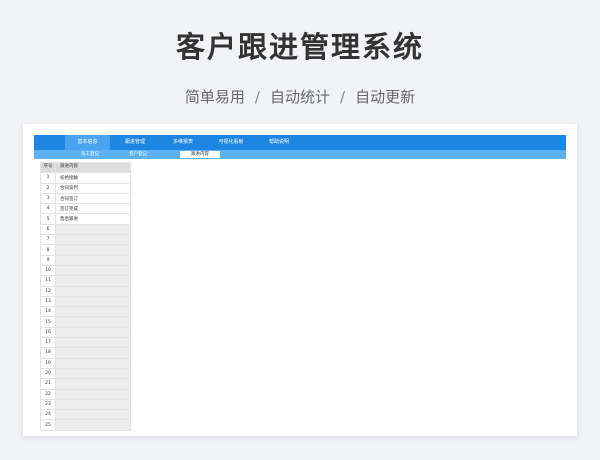 The width and height of the screenshot is (600, 460). I want to click on table-row: 22, so click(85, 394).